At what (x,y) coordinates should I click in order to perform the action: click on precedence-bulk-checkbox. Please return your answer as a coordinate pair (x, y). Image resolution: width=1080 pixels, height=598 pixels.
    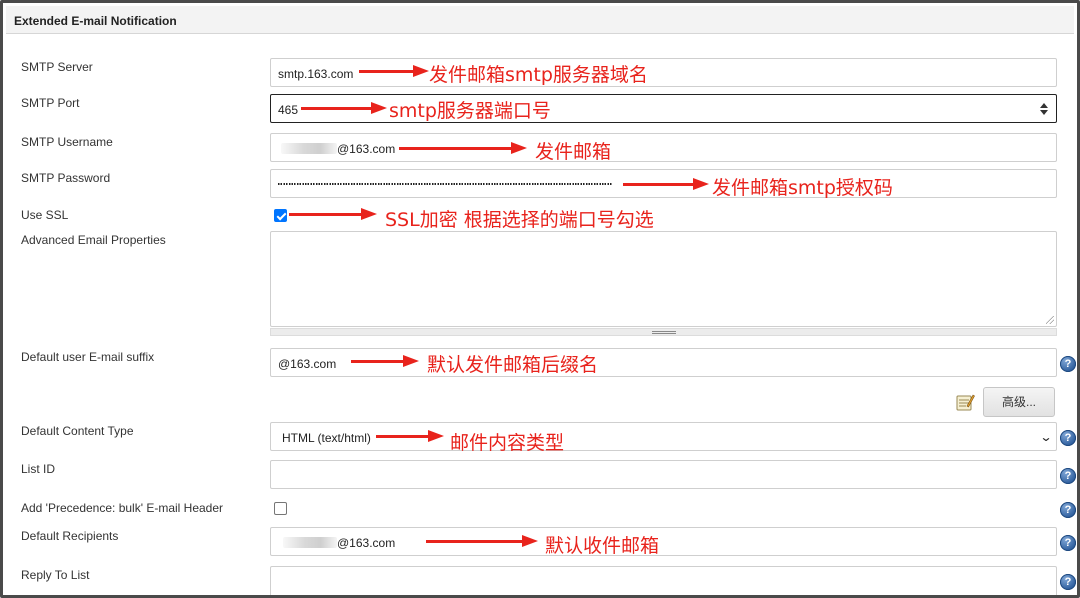
    Looking at the image, I should click on (280, 508).